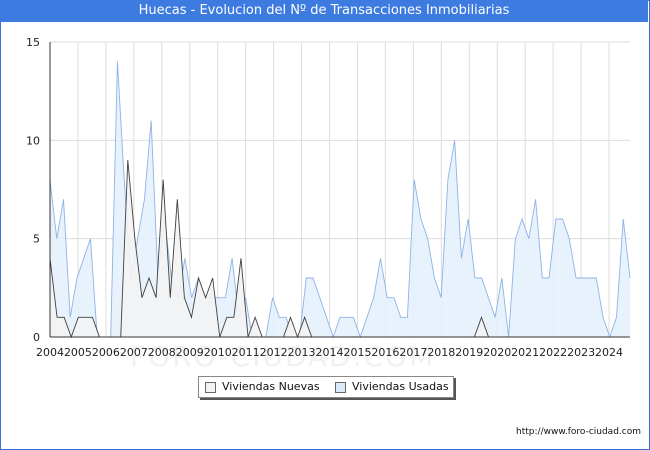 This screenshot has width=650, height=450. I want to click on legend-label-nuevas: Viviendas Nuevas, so click(271, 386).